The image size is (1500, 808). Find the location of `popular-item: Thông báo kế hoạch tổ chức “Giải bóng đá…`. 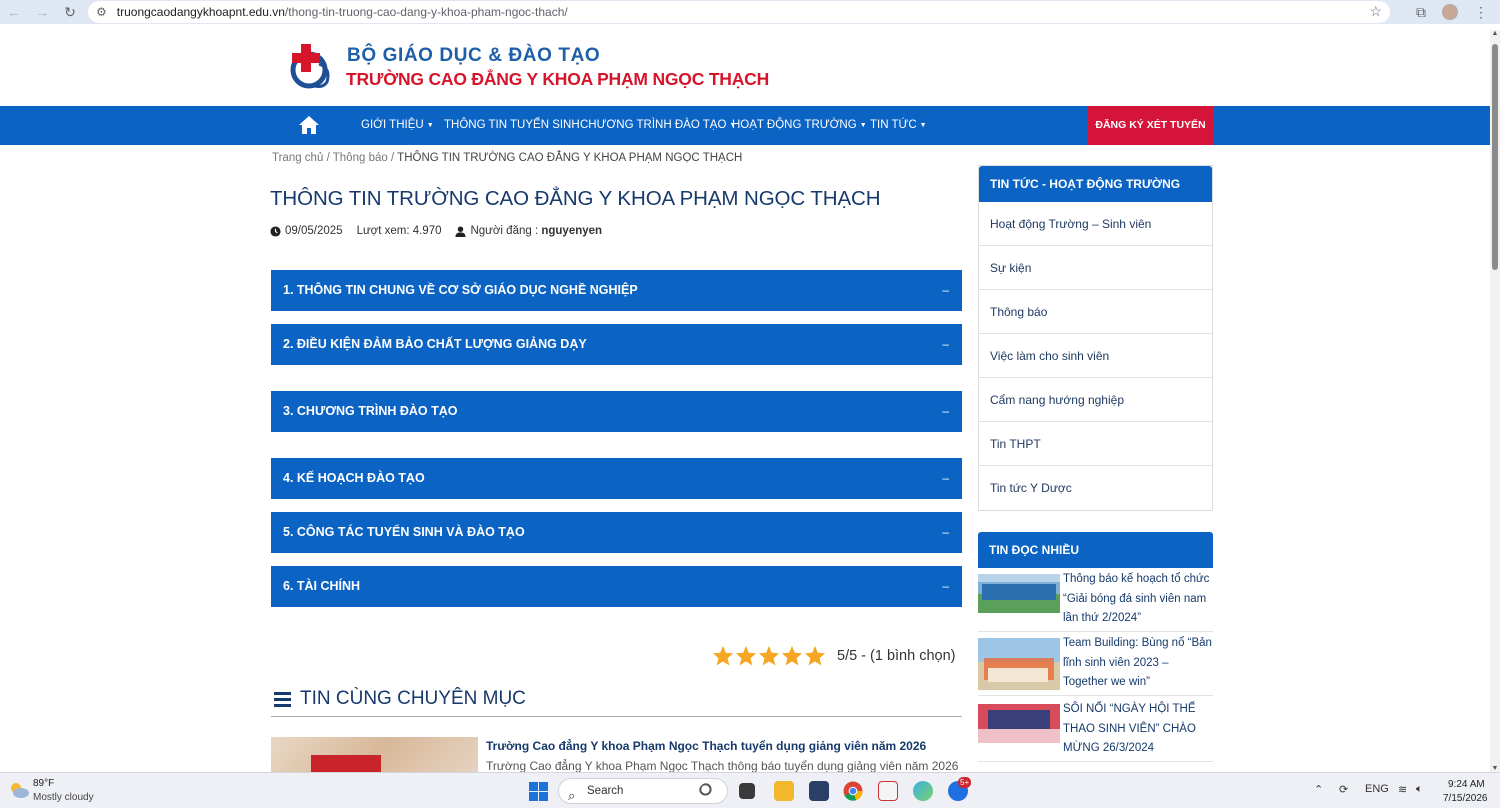

popular-item: Thông báo kế hoạch tổ chức “Giải bóng đá… is located at coordinates (1095, 601).